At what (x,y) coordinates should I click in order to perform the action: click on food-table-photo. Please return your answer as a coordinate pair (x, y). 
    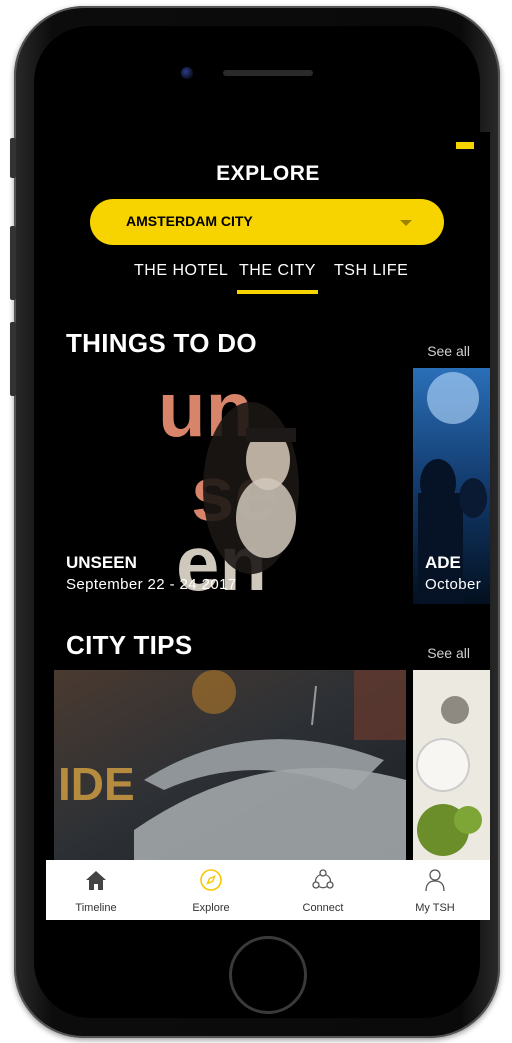
    Looking at the image, I should click on (451, 765).